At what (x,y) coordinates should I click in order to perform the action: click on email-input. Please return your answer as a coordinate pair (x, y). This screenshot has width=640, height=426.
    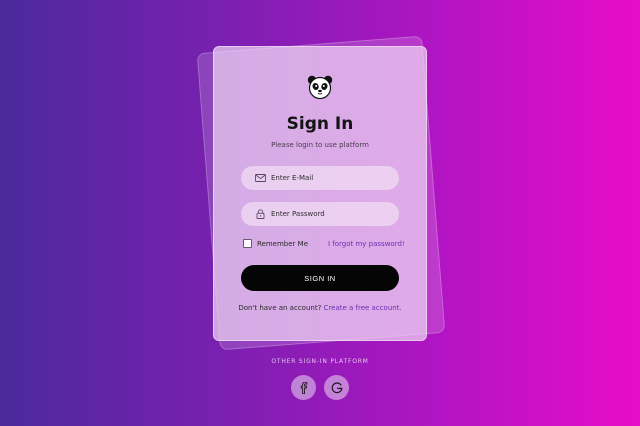
    Looking at the image, I should click on (331, 178).